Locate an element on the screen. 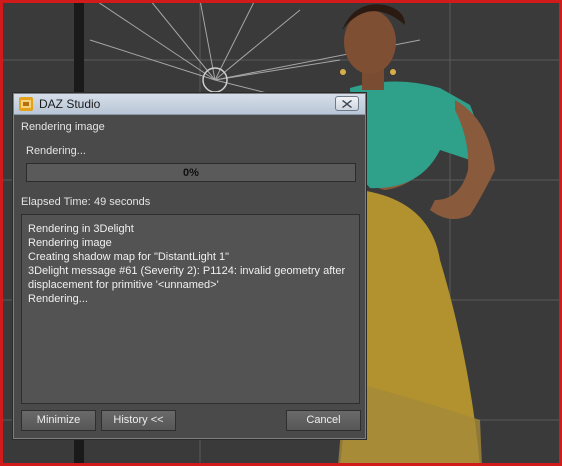 The width and height of the screenshot is (562, 466). close-button is located at coordinates (347, 103).